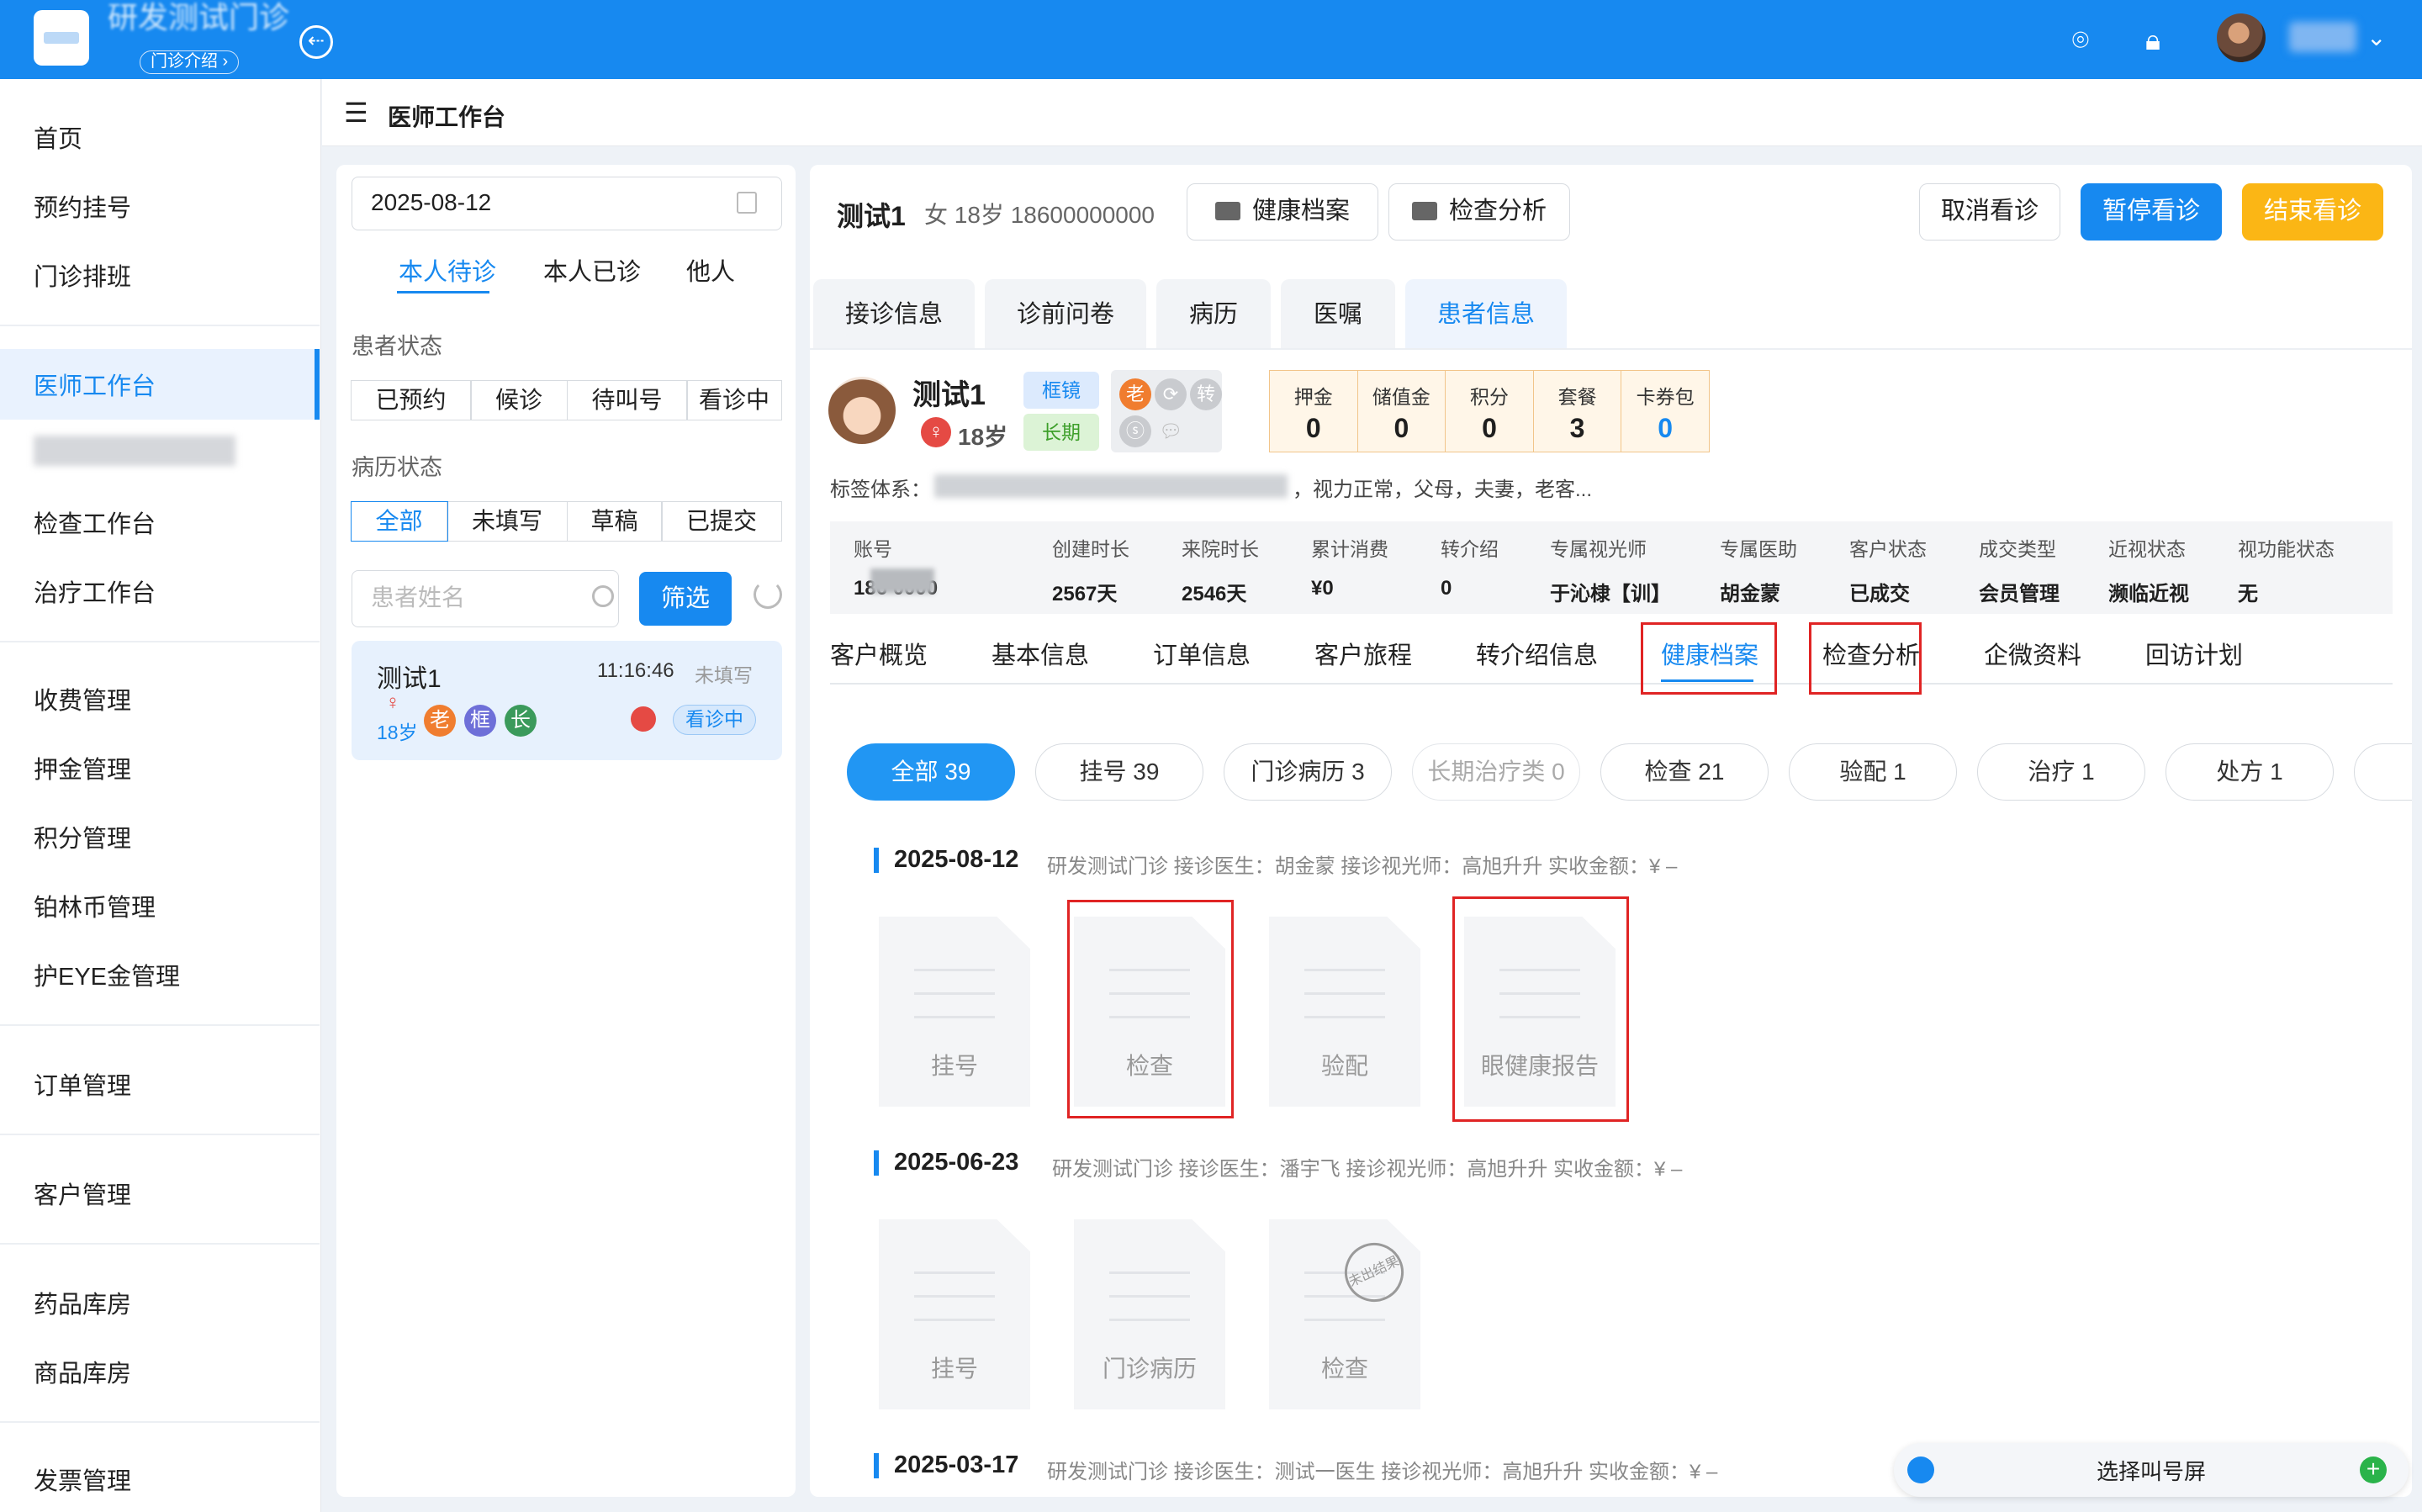 The height and width of the screenshot is (1512, 2422). Describe the element at coordinates (614, 521) in the screenshot. I see `record-draft: 草稿` at that location.